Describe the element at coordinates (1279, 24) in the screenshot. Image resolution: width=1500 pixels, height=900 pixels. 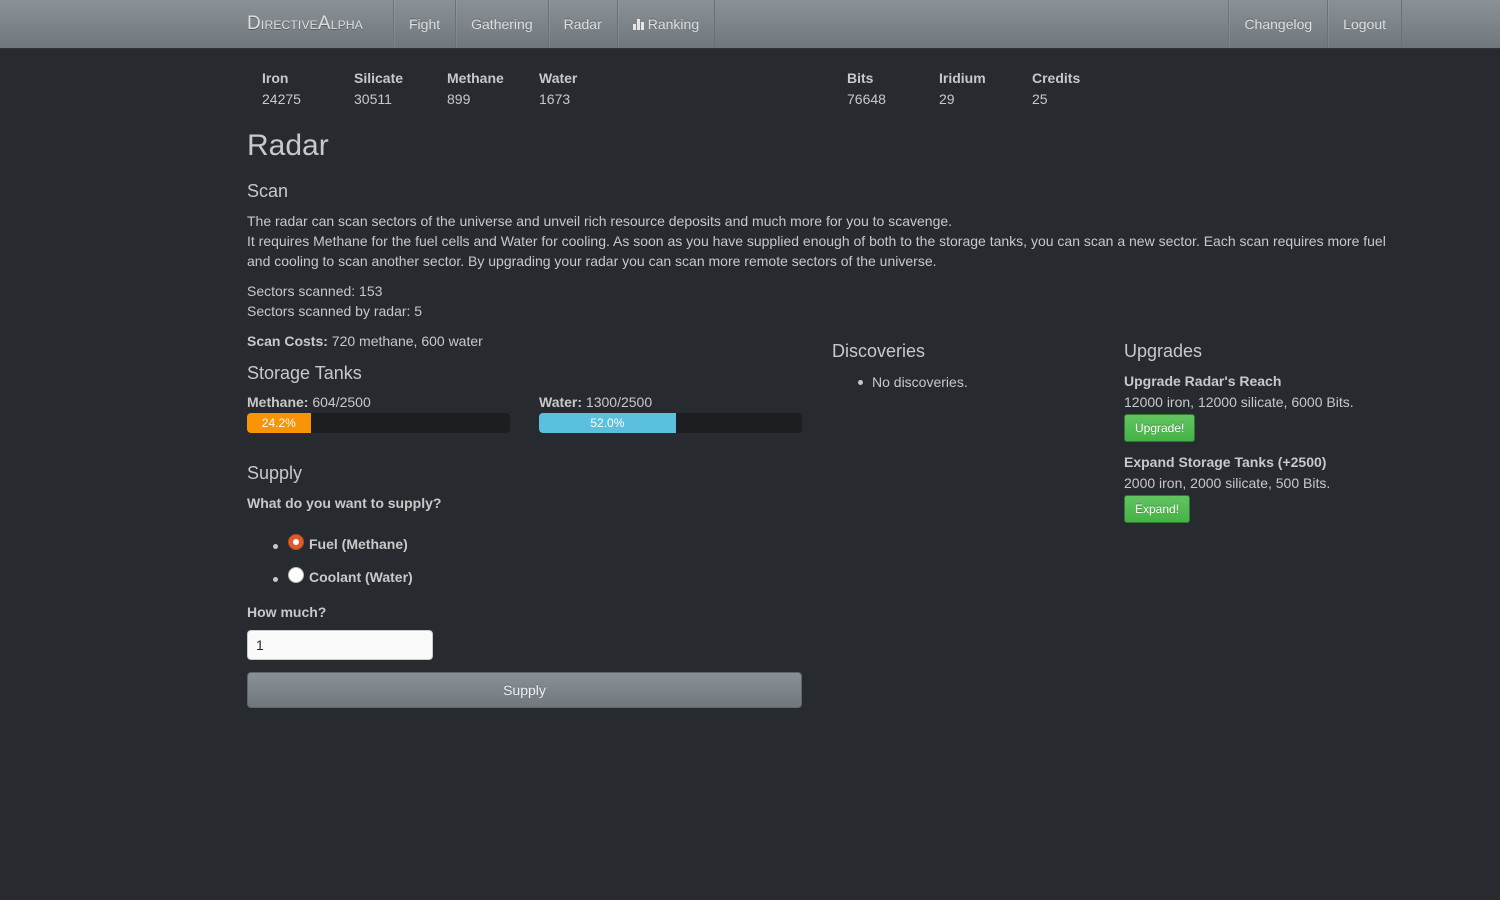
I see `nav-changelog: Changelog` at that location.